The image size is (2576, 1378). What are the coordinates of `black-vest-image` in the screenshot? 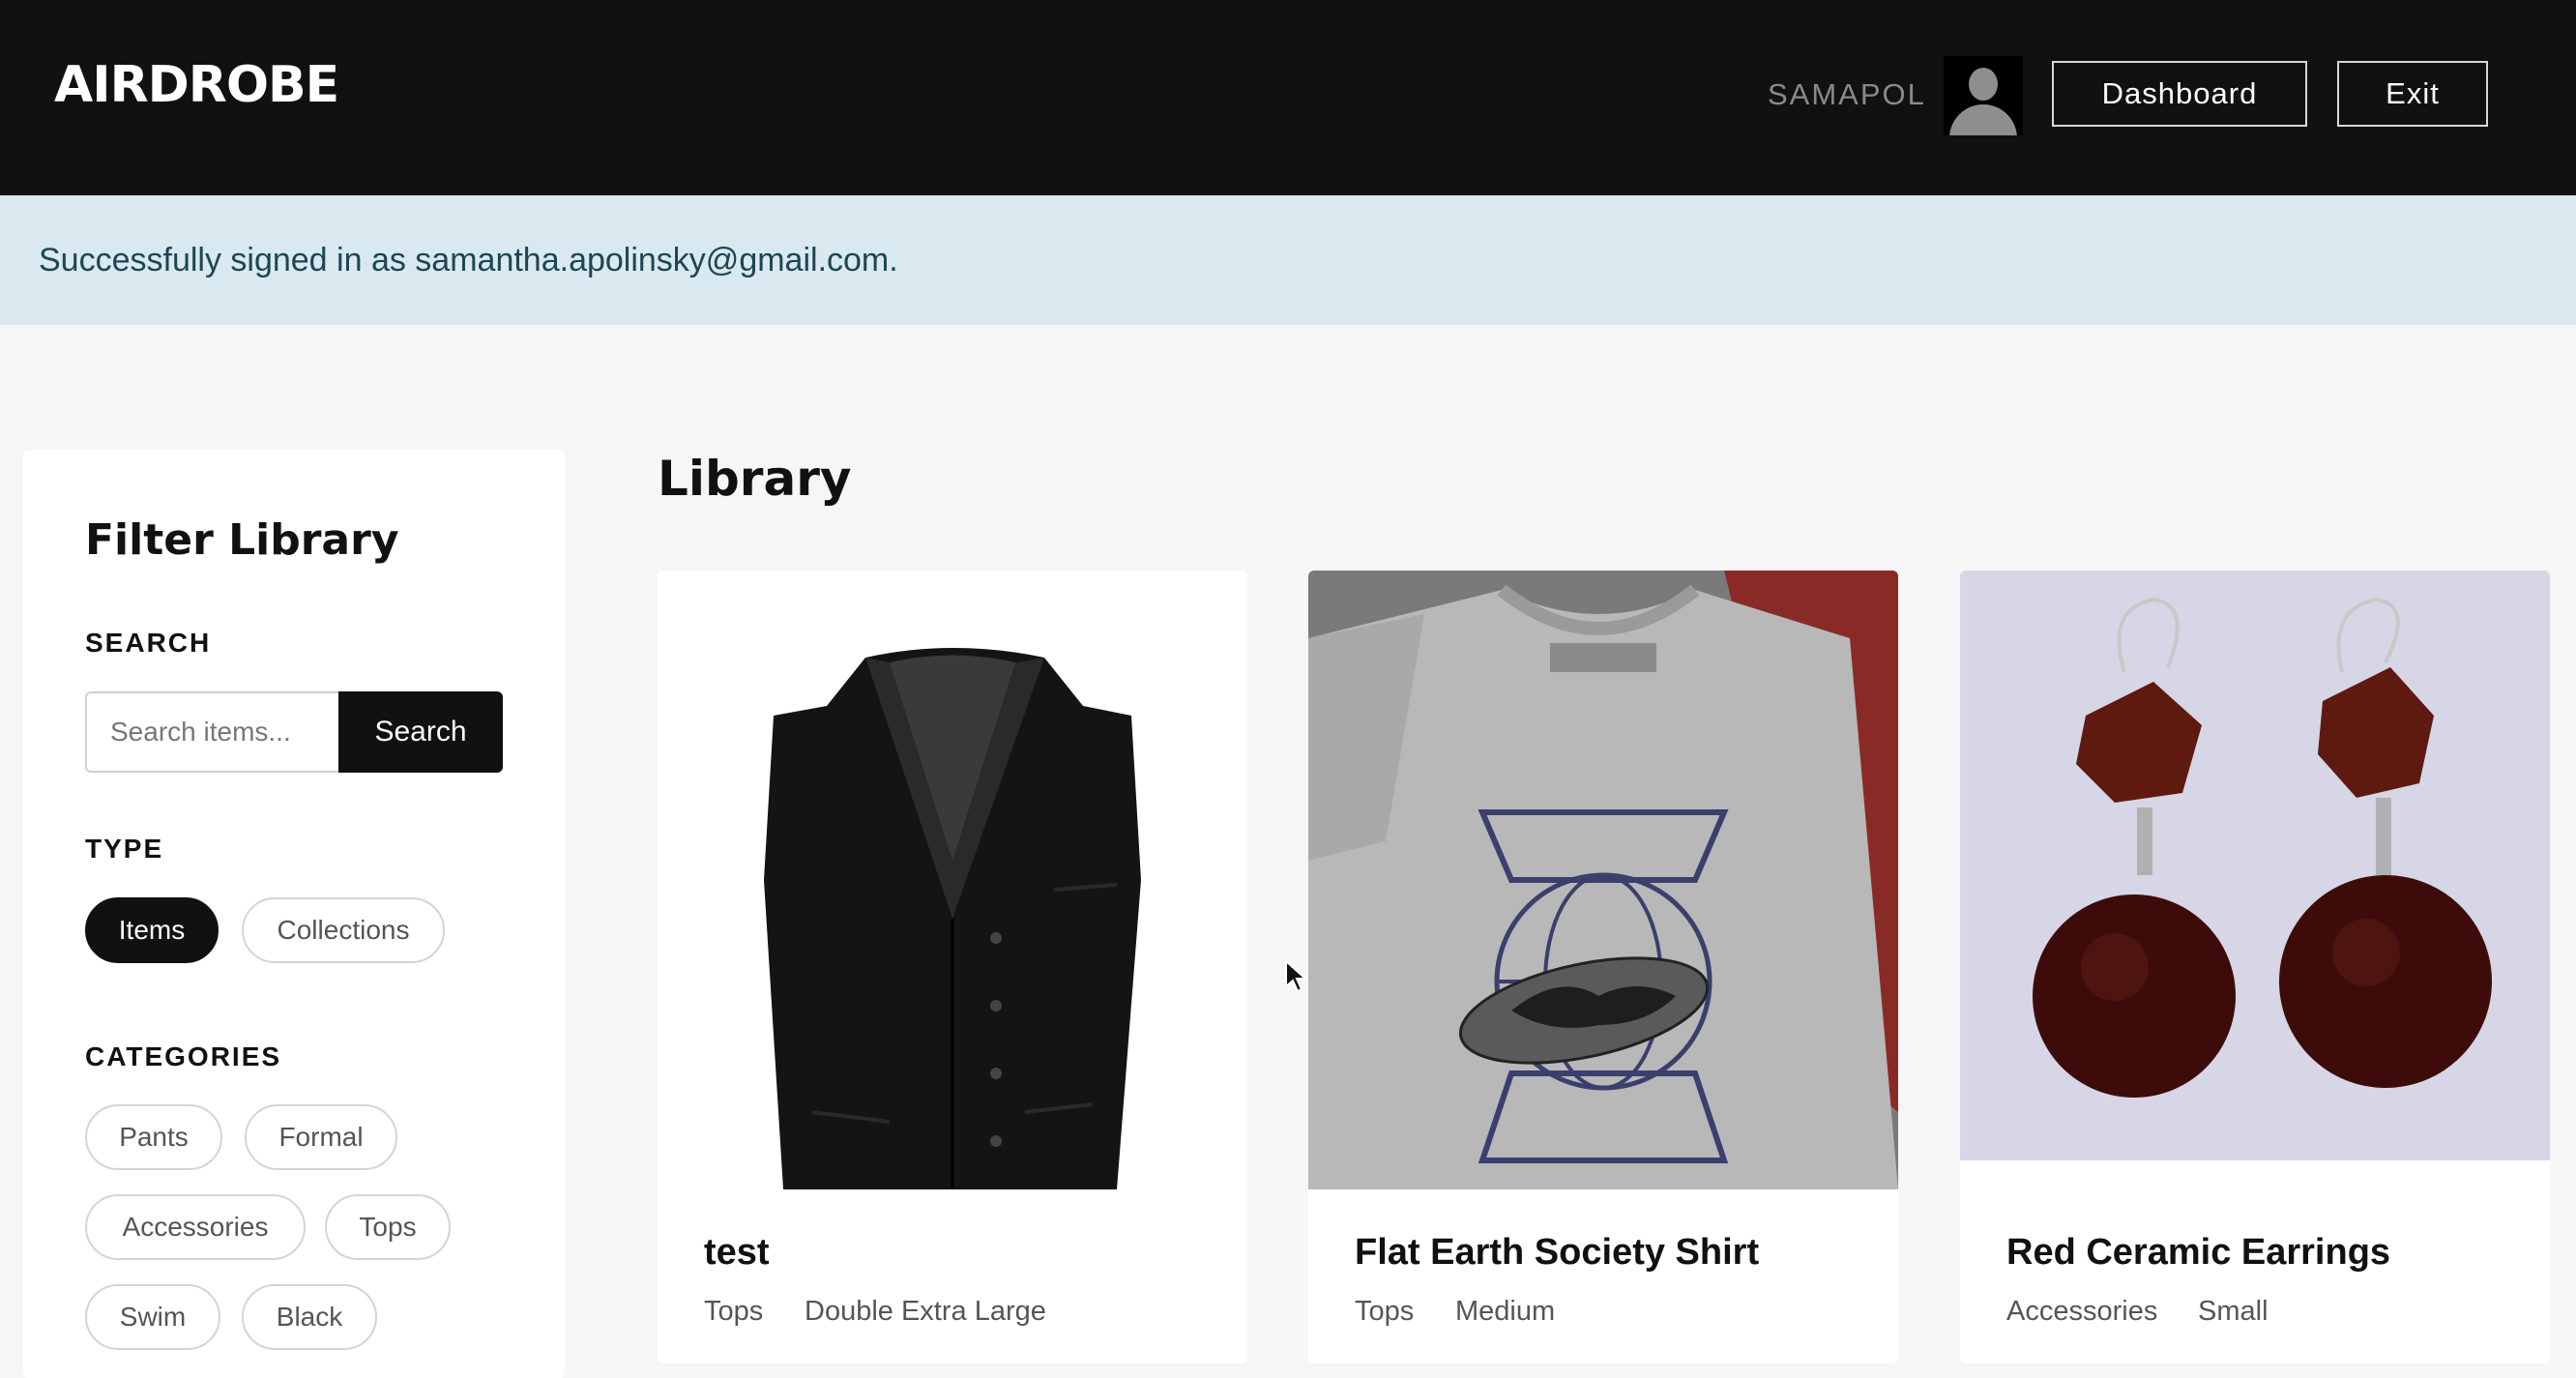 It's located at (952, 880).